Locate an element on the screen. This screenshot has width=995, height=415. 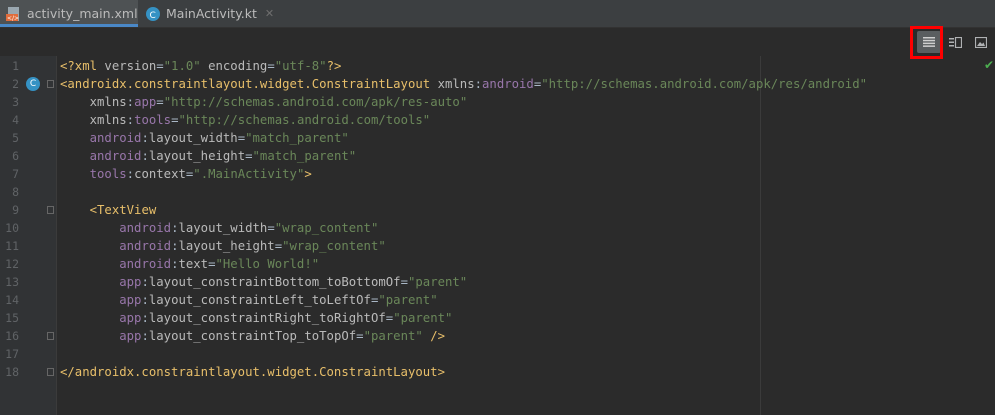
kotlin-class-icon: C is located at coordinates (153, 14).